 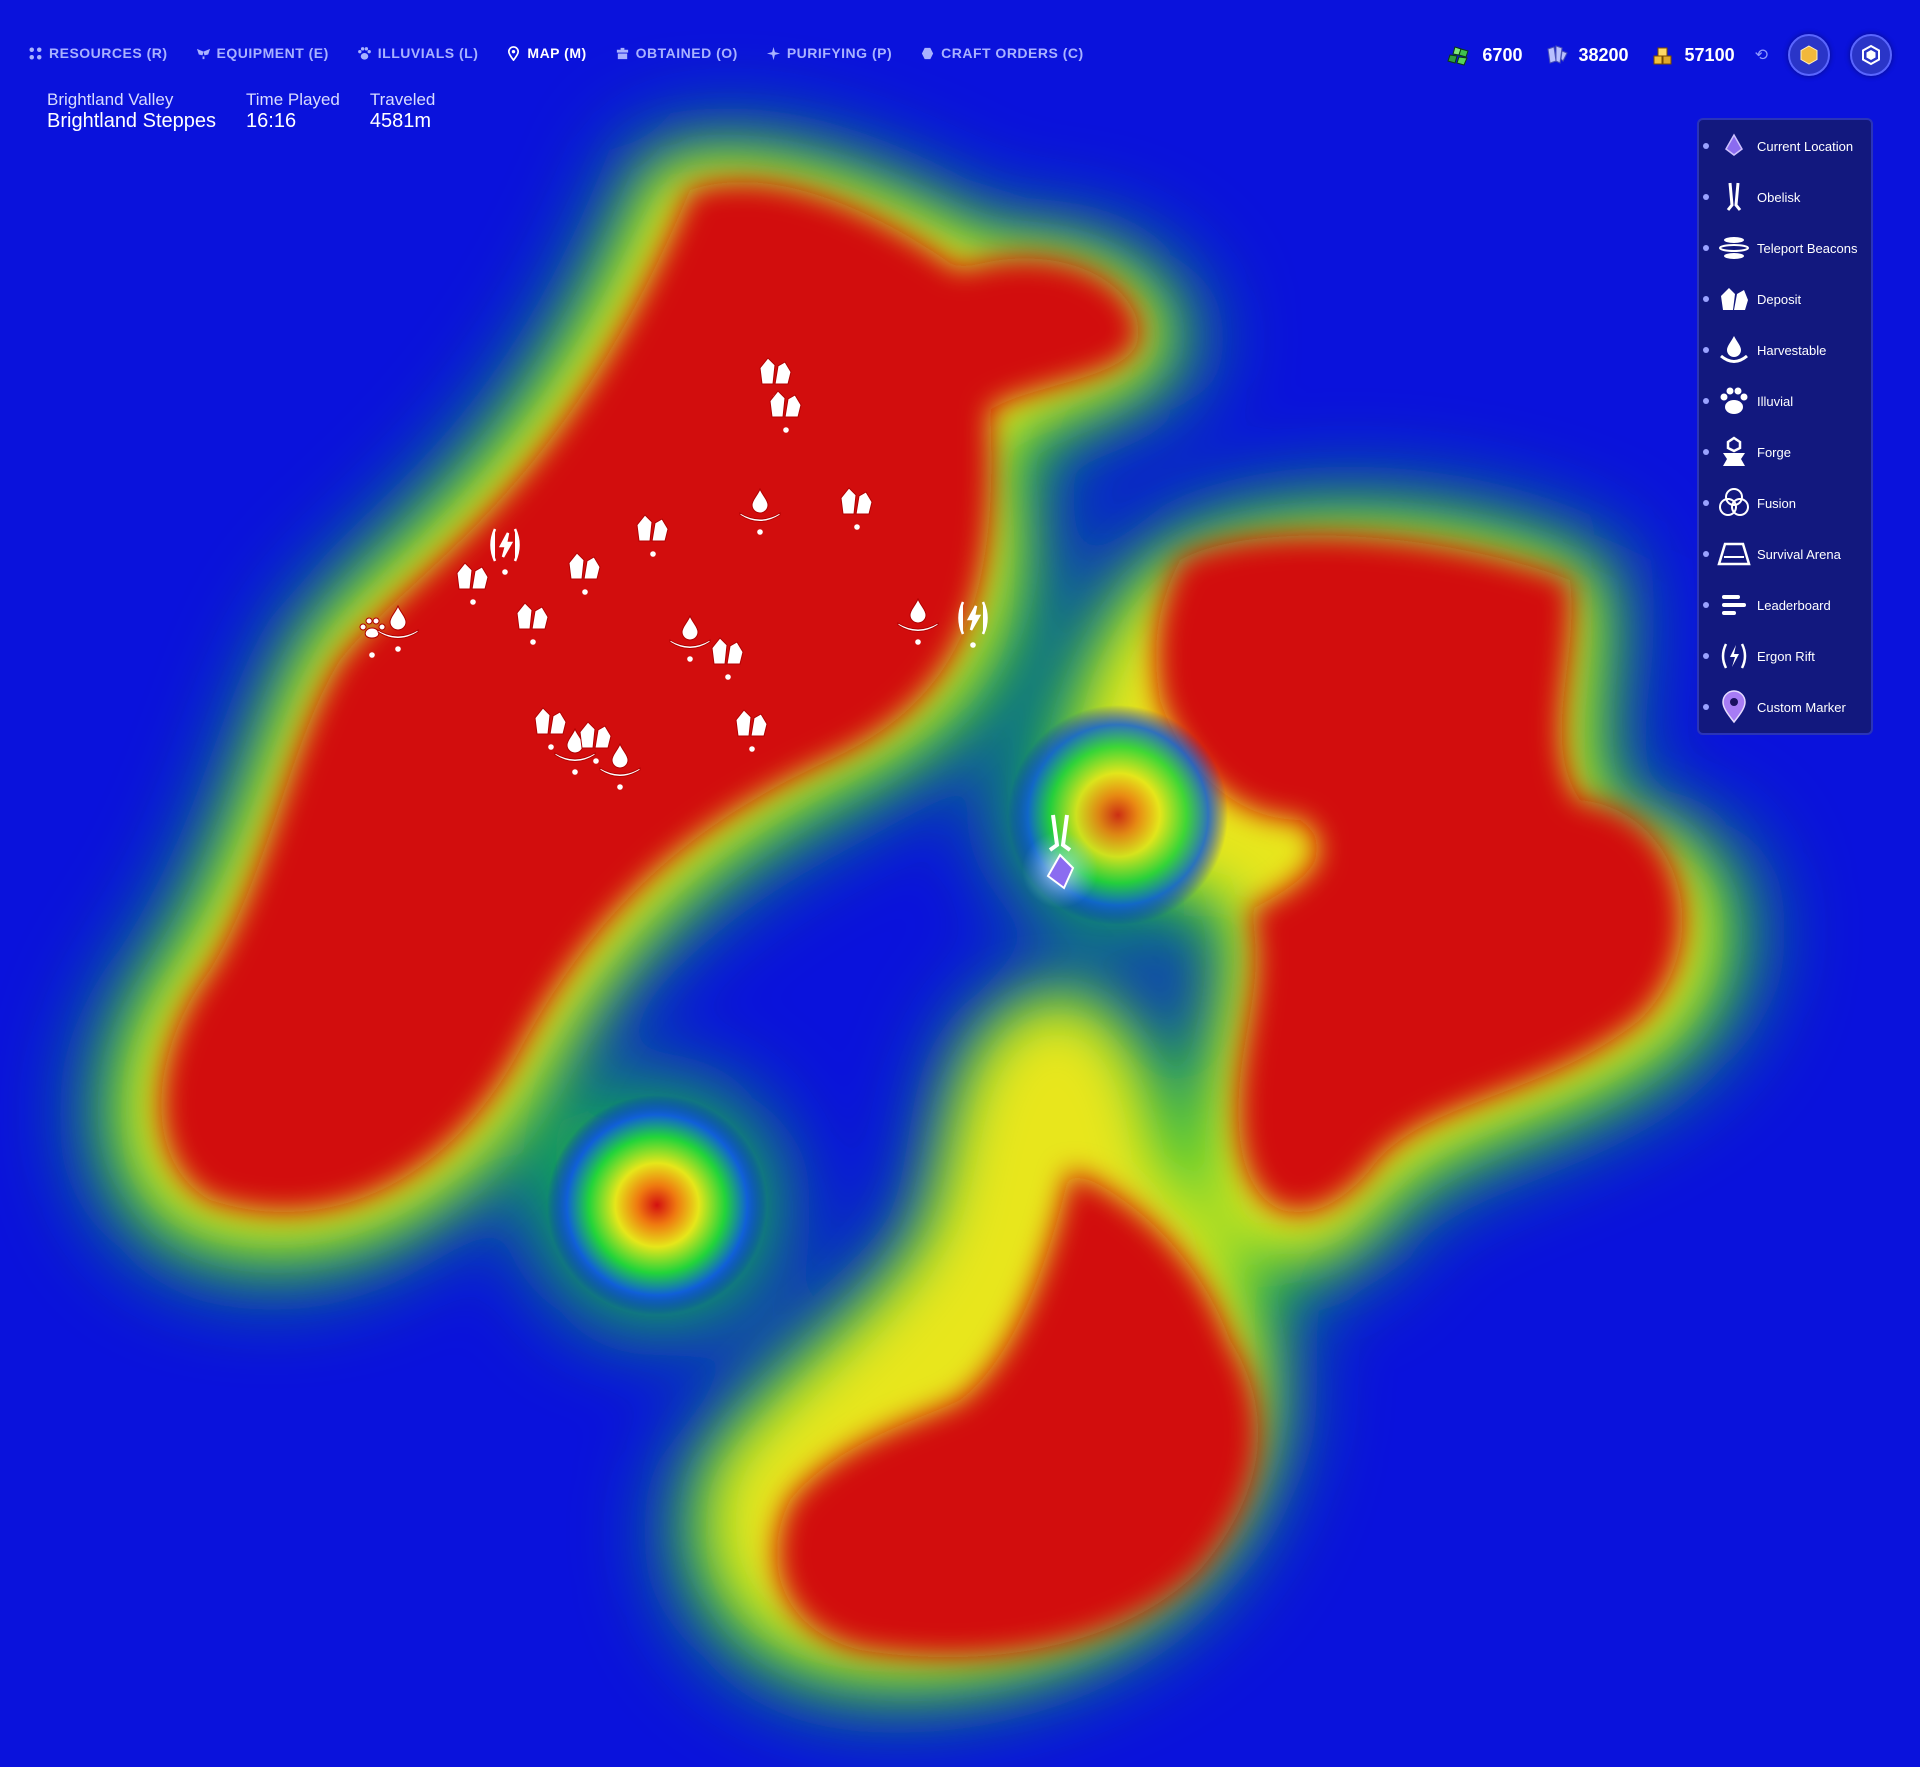 I want to click on tab-resources: RESOURCES (R), so click(x=98, y=53).